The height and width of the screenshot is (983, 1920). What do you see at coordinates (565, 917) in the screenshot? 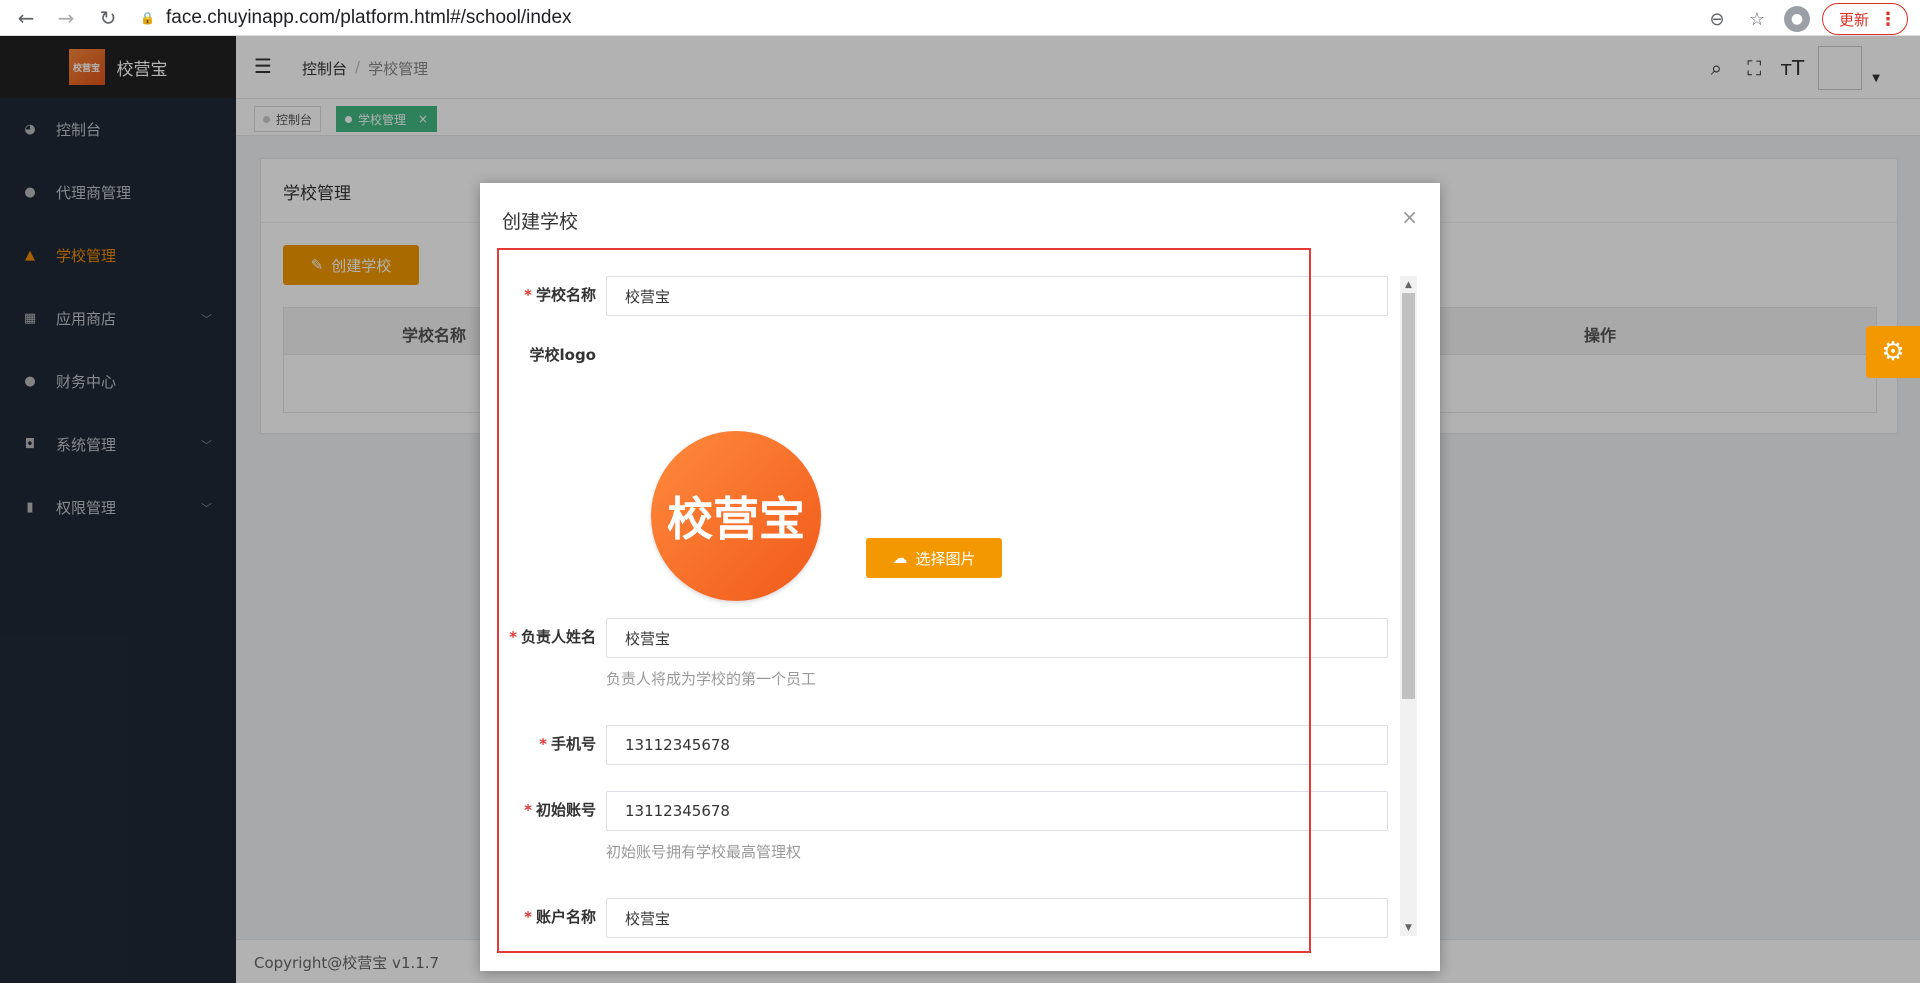
I see `label-text: 账户名称` at bounding box center [565, 917].